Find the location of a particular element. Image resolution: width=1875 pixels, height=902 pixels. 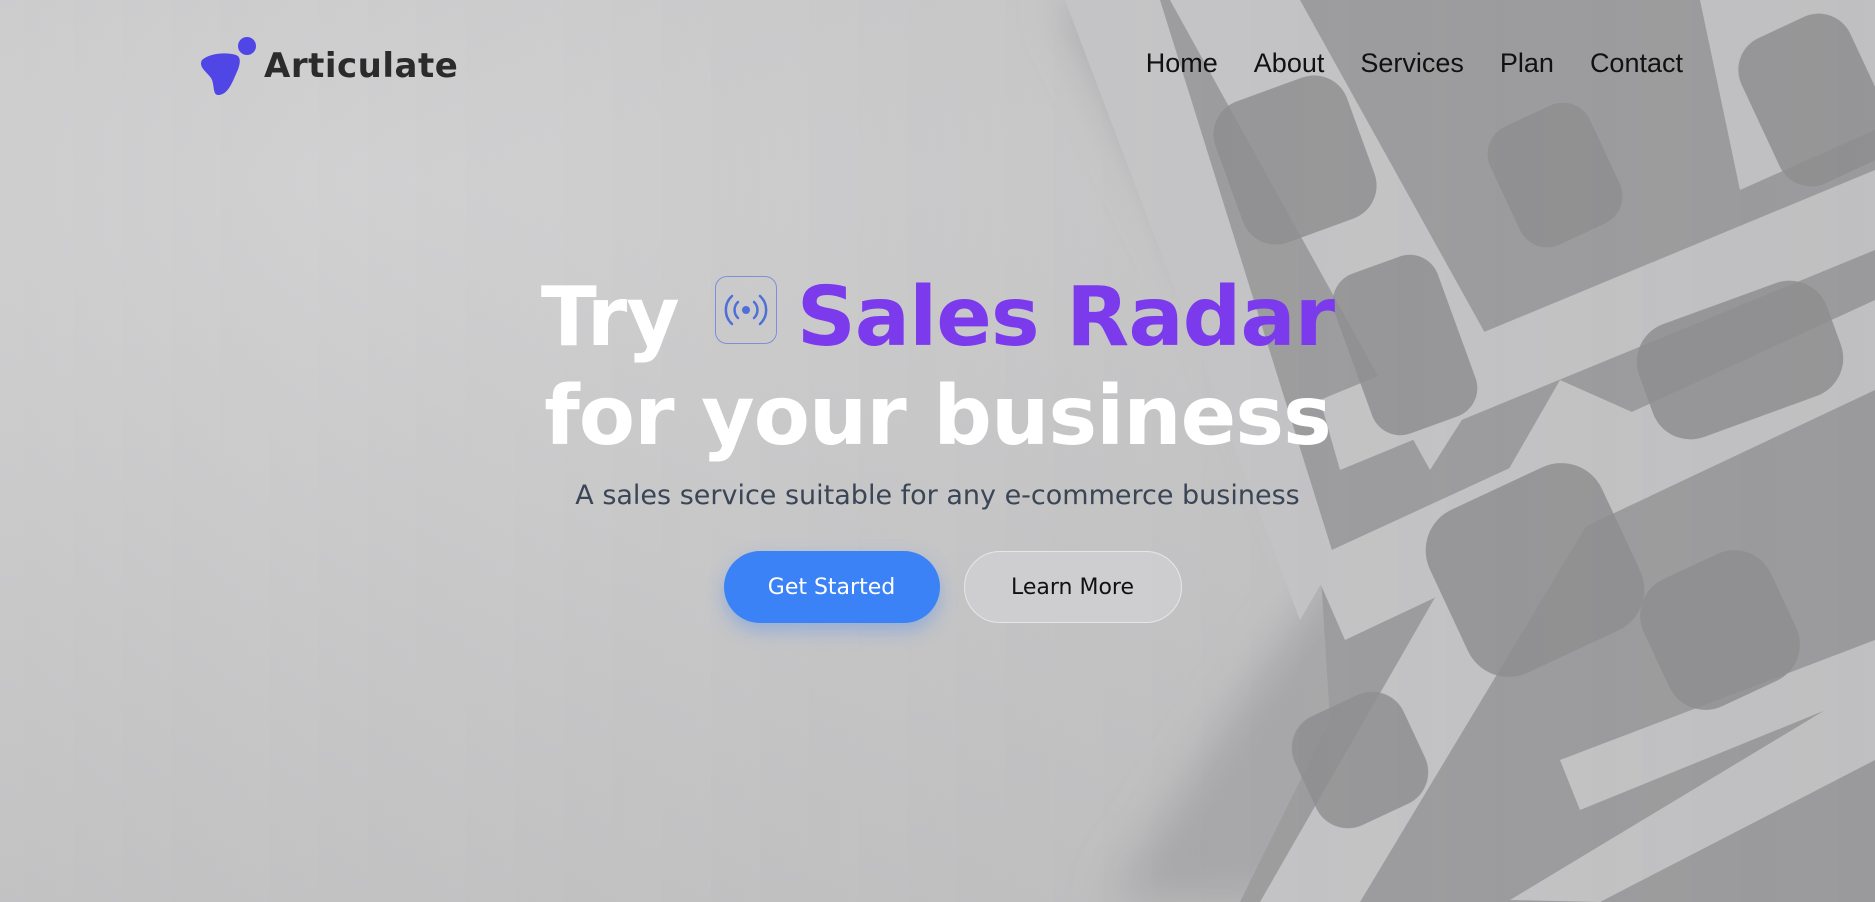

nav-services: Services is located at coordinates (1412, 63).